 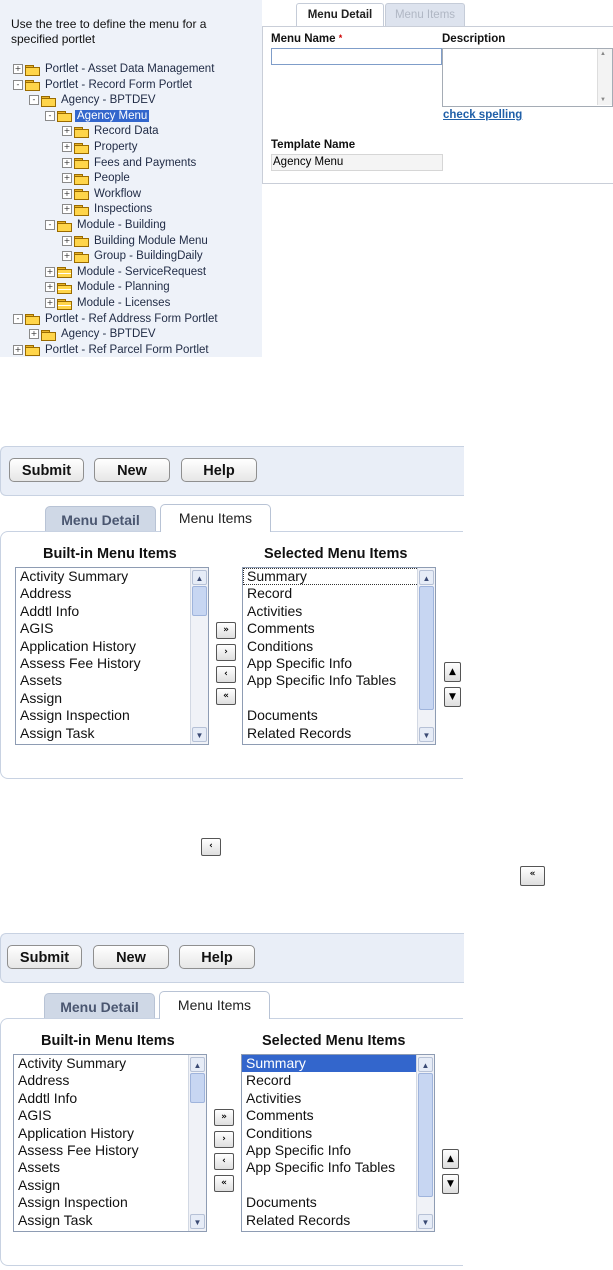 I want to click on tree-node: - Agency Menu, so click(x=97, y=116).